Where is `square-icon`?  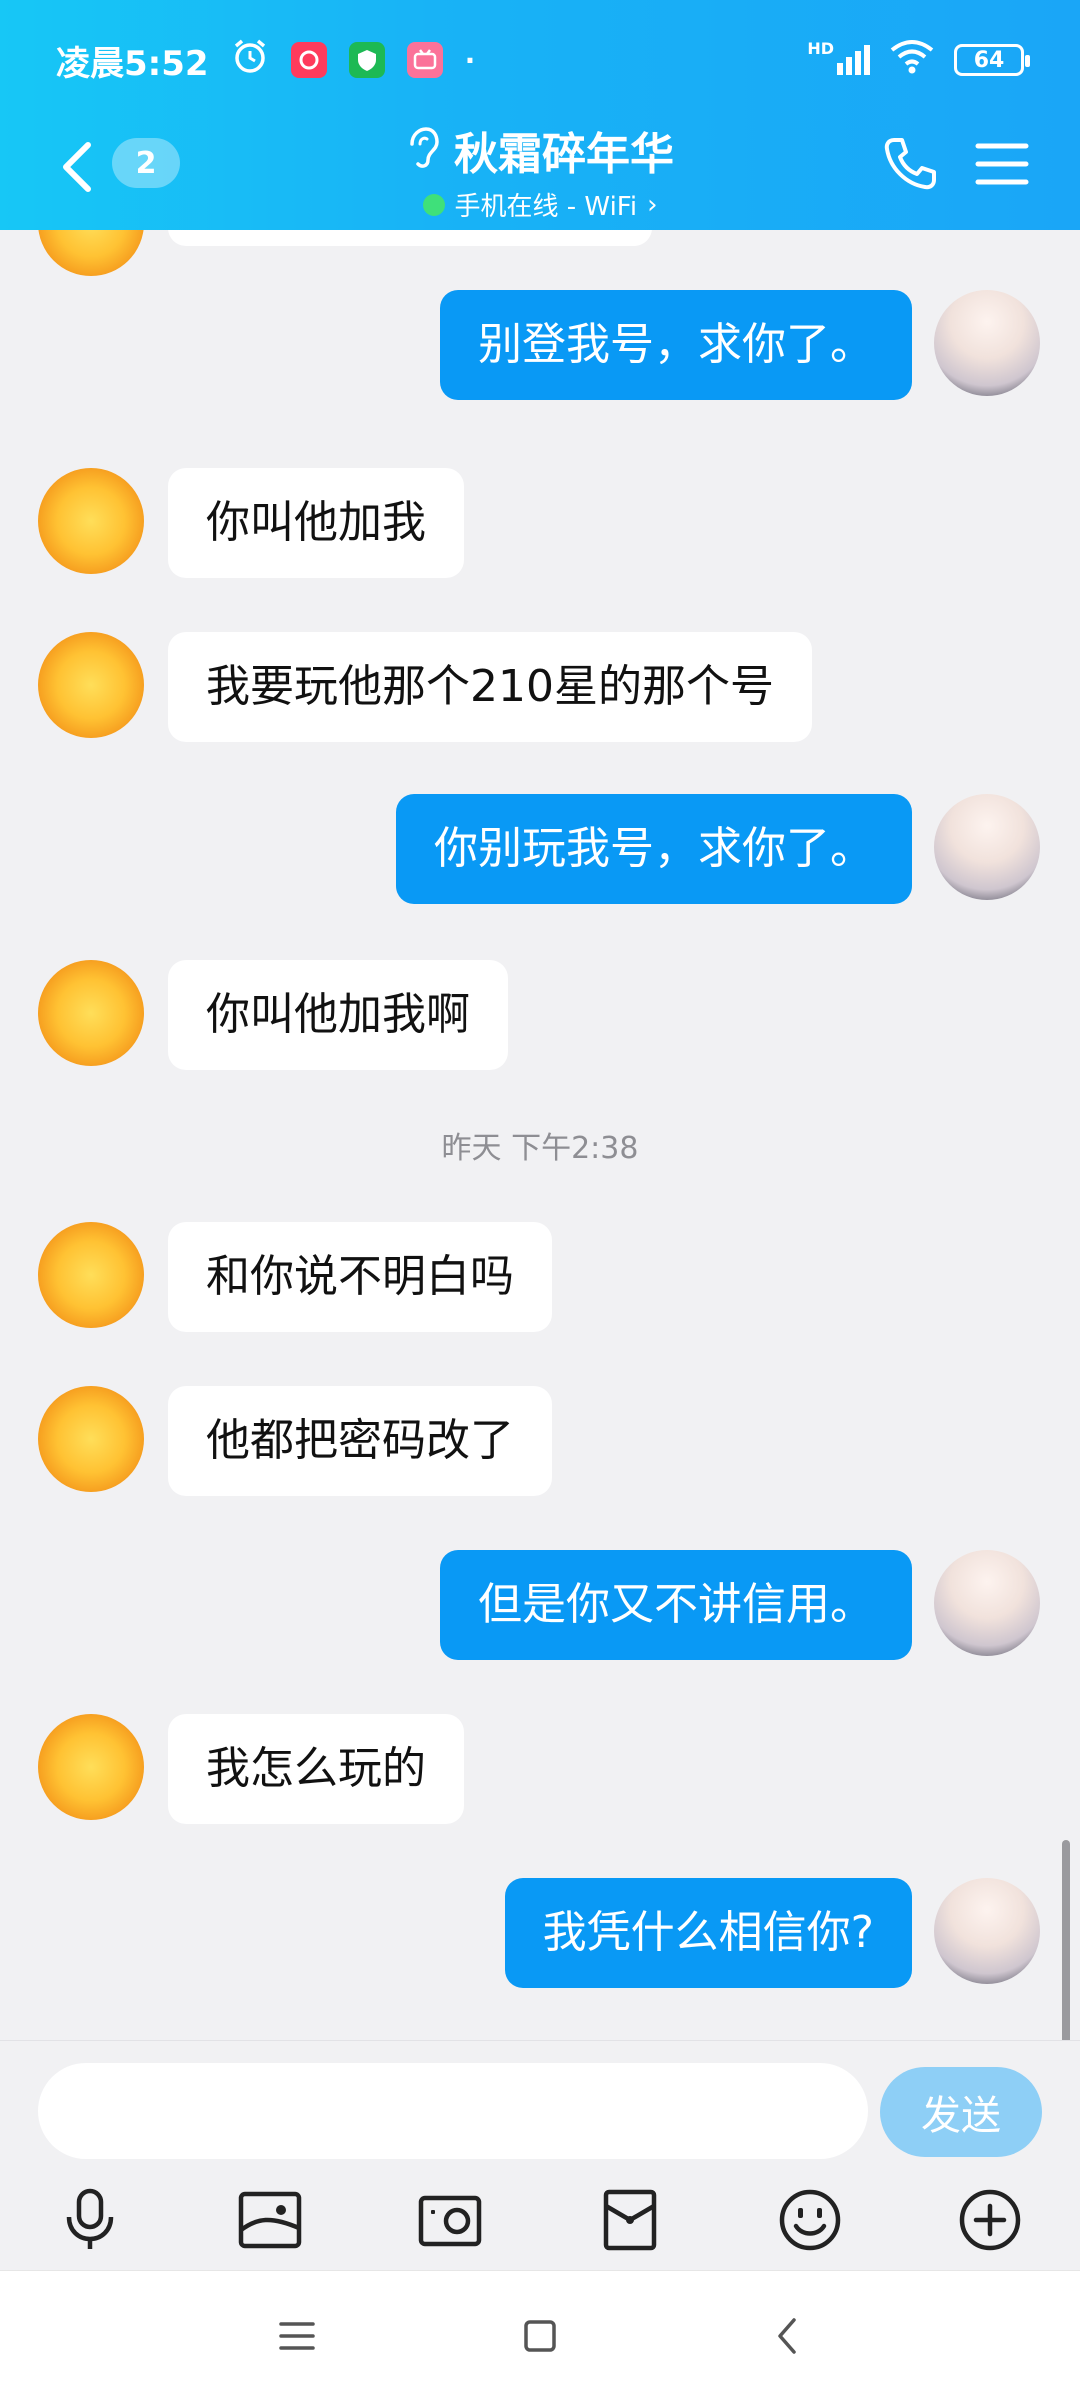 square-icon is located at coordinates (540, 2336).